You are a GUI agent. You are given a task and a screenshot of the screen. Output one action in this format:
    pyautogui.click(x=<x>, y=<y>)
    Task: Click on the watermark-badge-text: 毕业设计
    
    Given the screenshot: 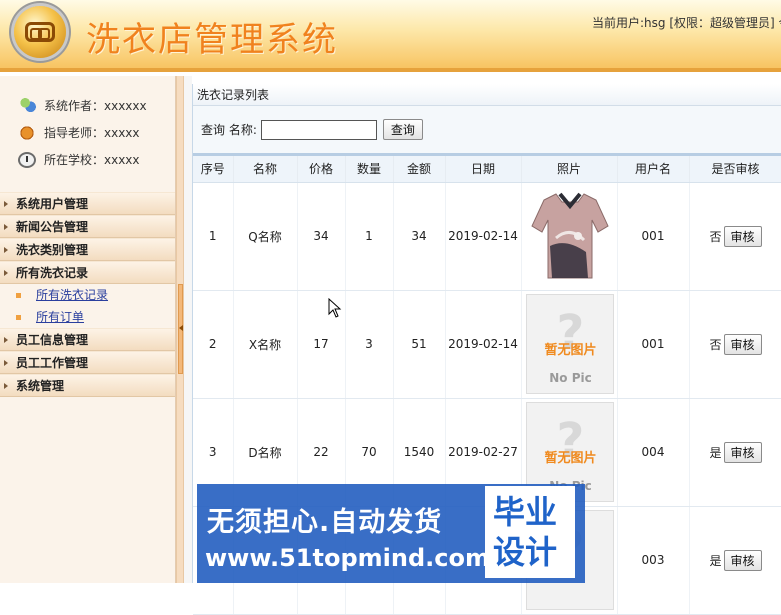 What is the action you would take?
    pyautogui.click(x=525, y=532)
    